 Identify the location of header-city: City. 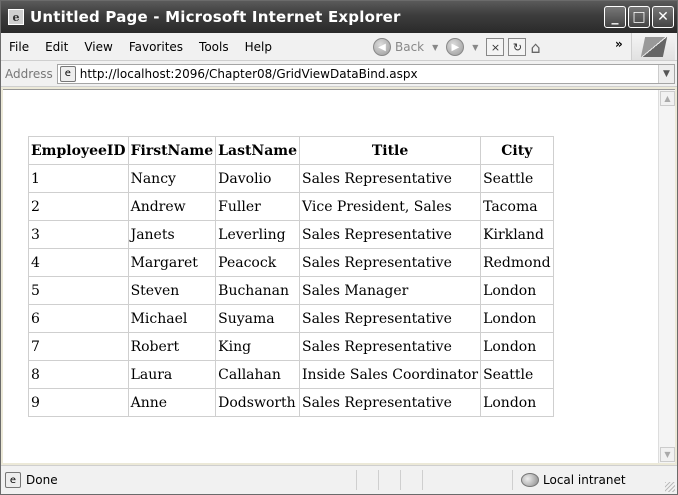
(517, 150).